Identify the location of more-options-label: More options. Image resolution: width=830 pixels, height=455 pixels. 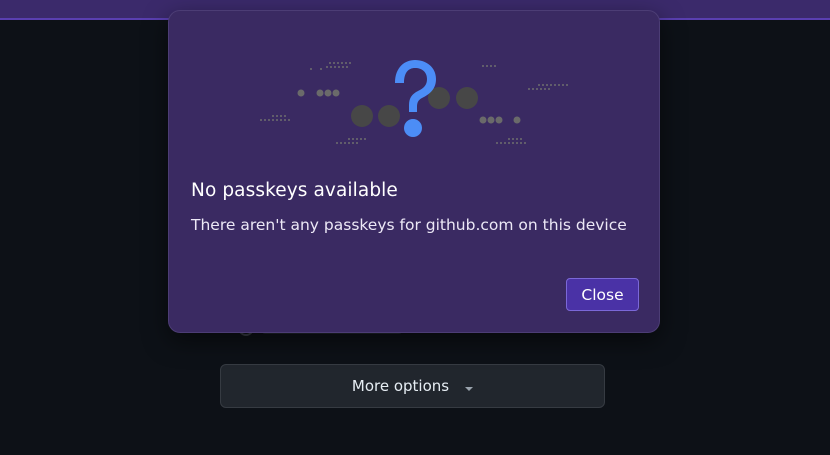
(400, 386).